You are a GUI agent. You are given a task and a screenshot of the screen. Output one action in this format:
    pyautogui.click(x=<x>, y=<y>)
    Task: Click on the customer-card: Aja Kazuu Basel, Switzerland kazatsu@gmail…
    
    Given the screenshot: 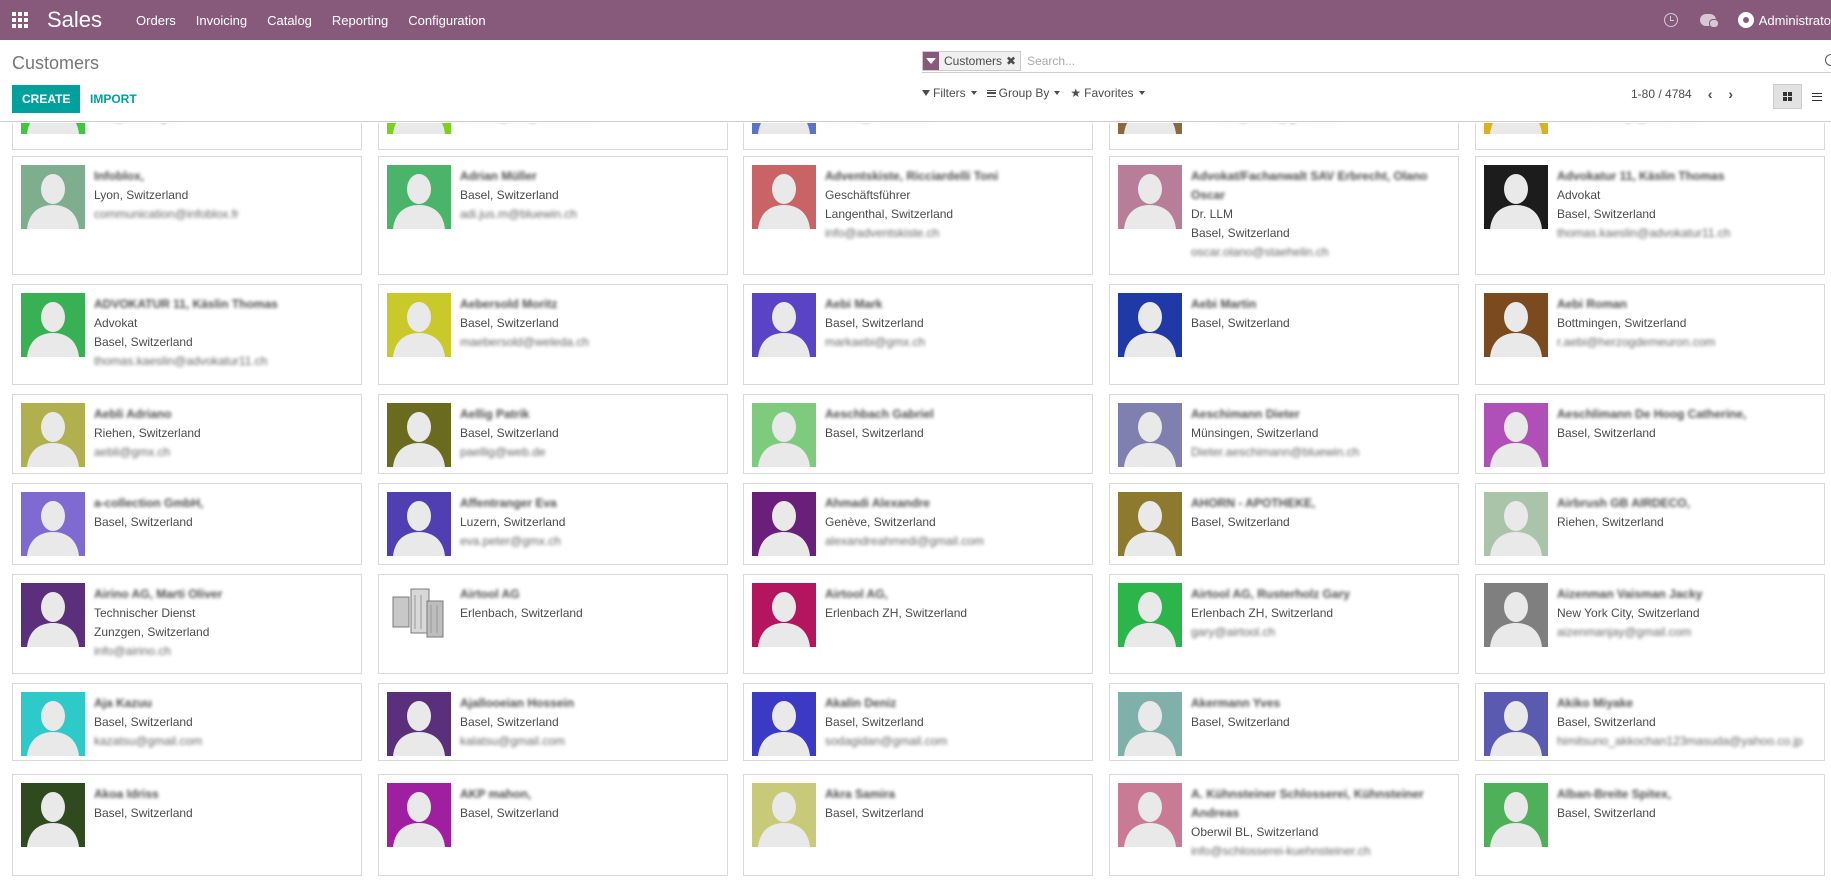 What is the action you would take?
    pyautogui.click(x=187, y=722)
    